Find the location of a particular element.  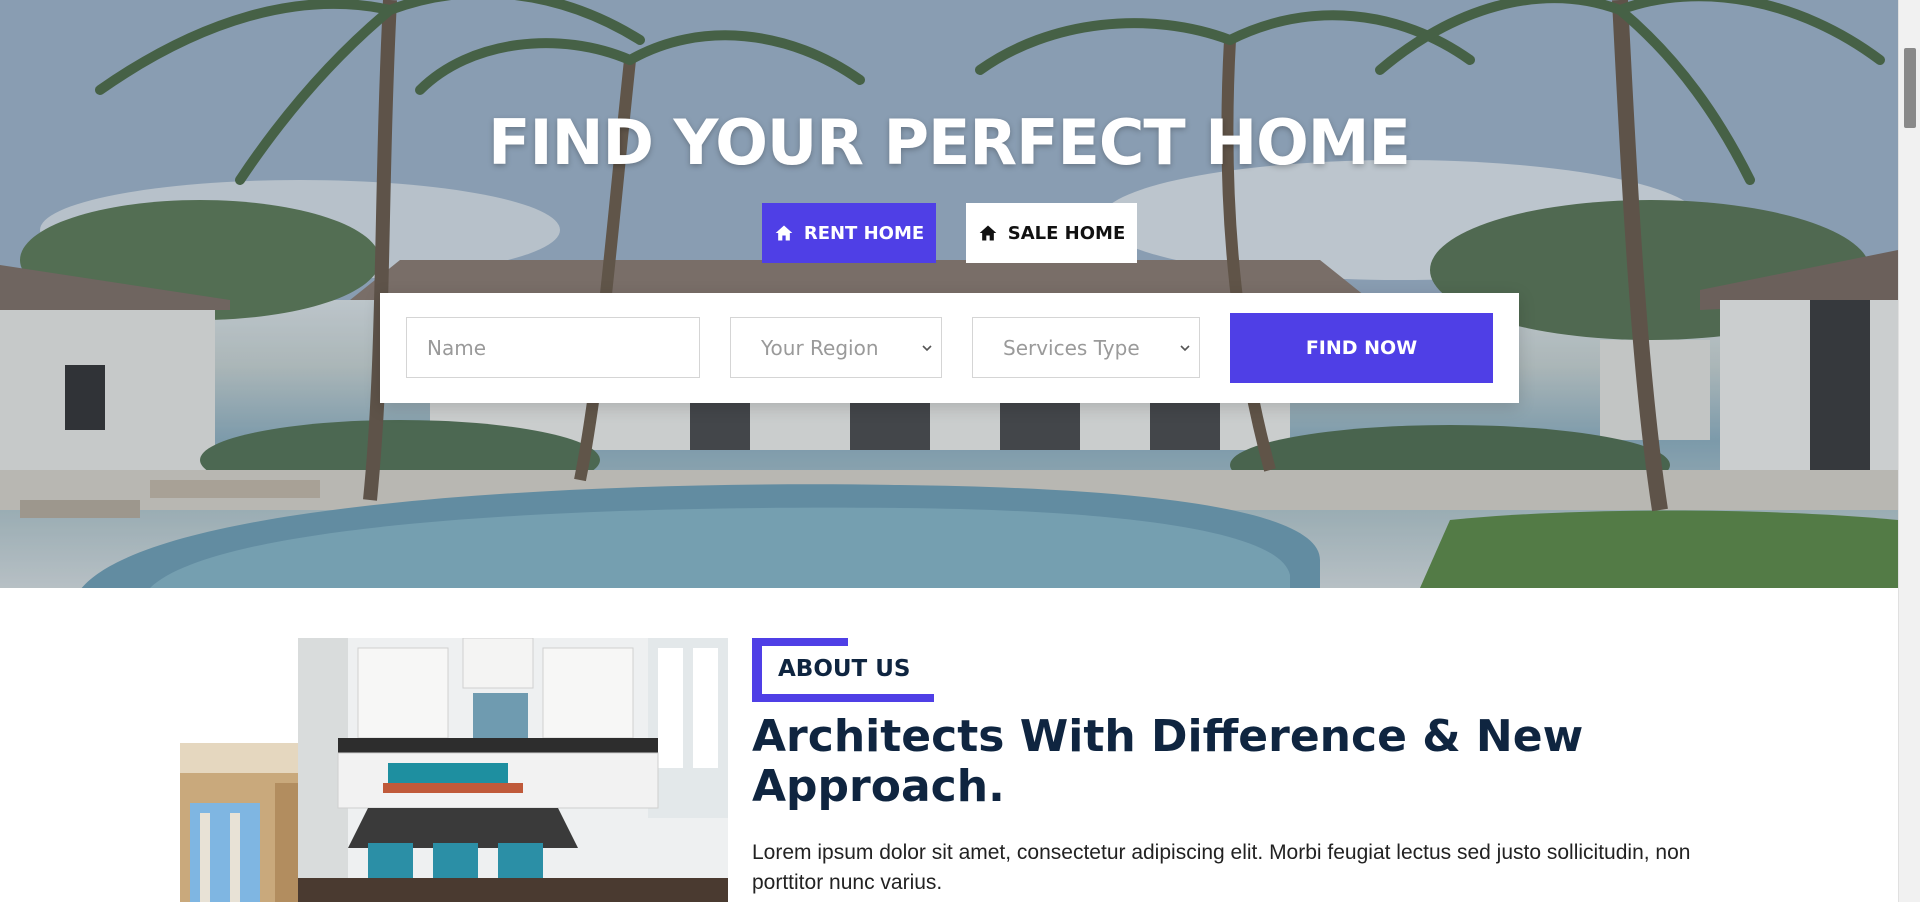

tab-sale-home: SALE HOME is located at coordinates (1051, 233).